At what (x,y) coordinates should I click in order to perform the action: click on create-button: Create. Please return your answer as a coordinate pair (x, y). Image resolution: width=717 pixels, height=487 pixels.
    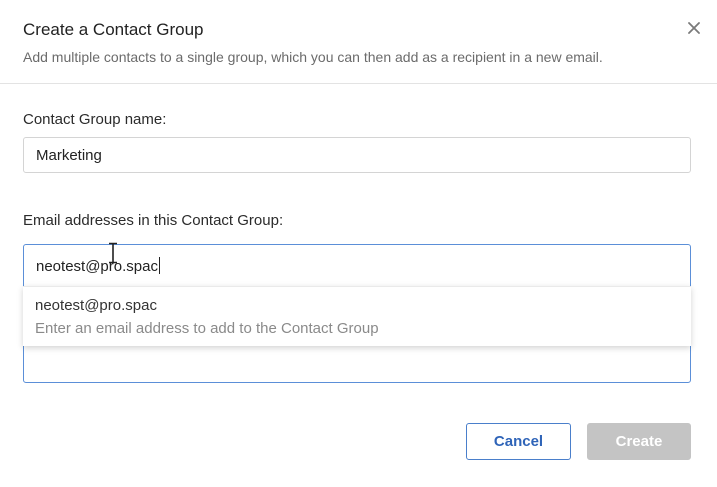
    Looking at the image, I should click on (639, 441).